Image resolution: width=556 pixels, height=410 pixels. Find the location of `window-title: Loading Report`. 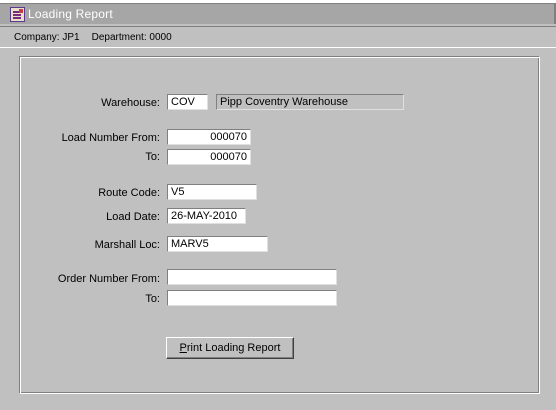

window-title: Loading Report is located at coordinates (70, 14).